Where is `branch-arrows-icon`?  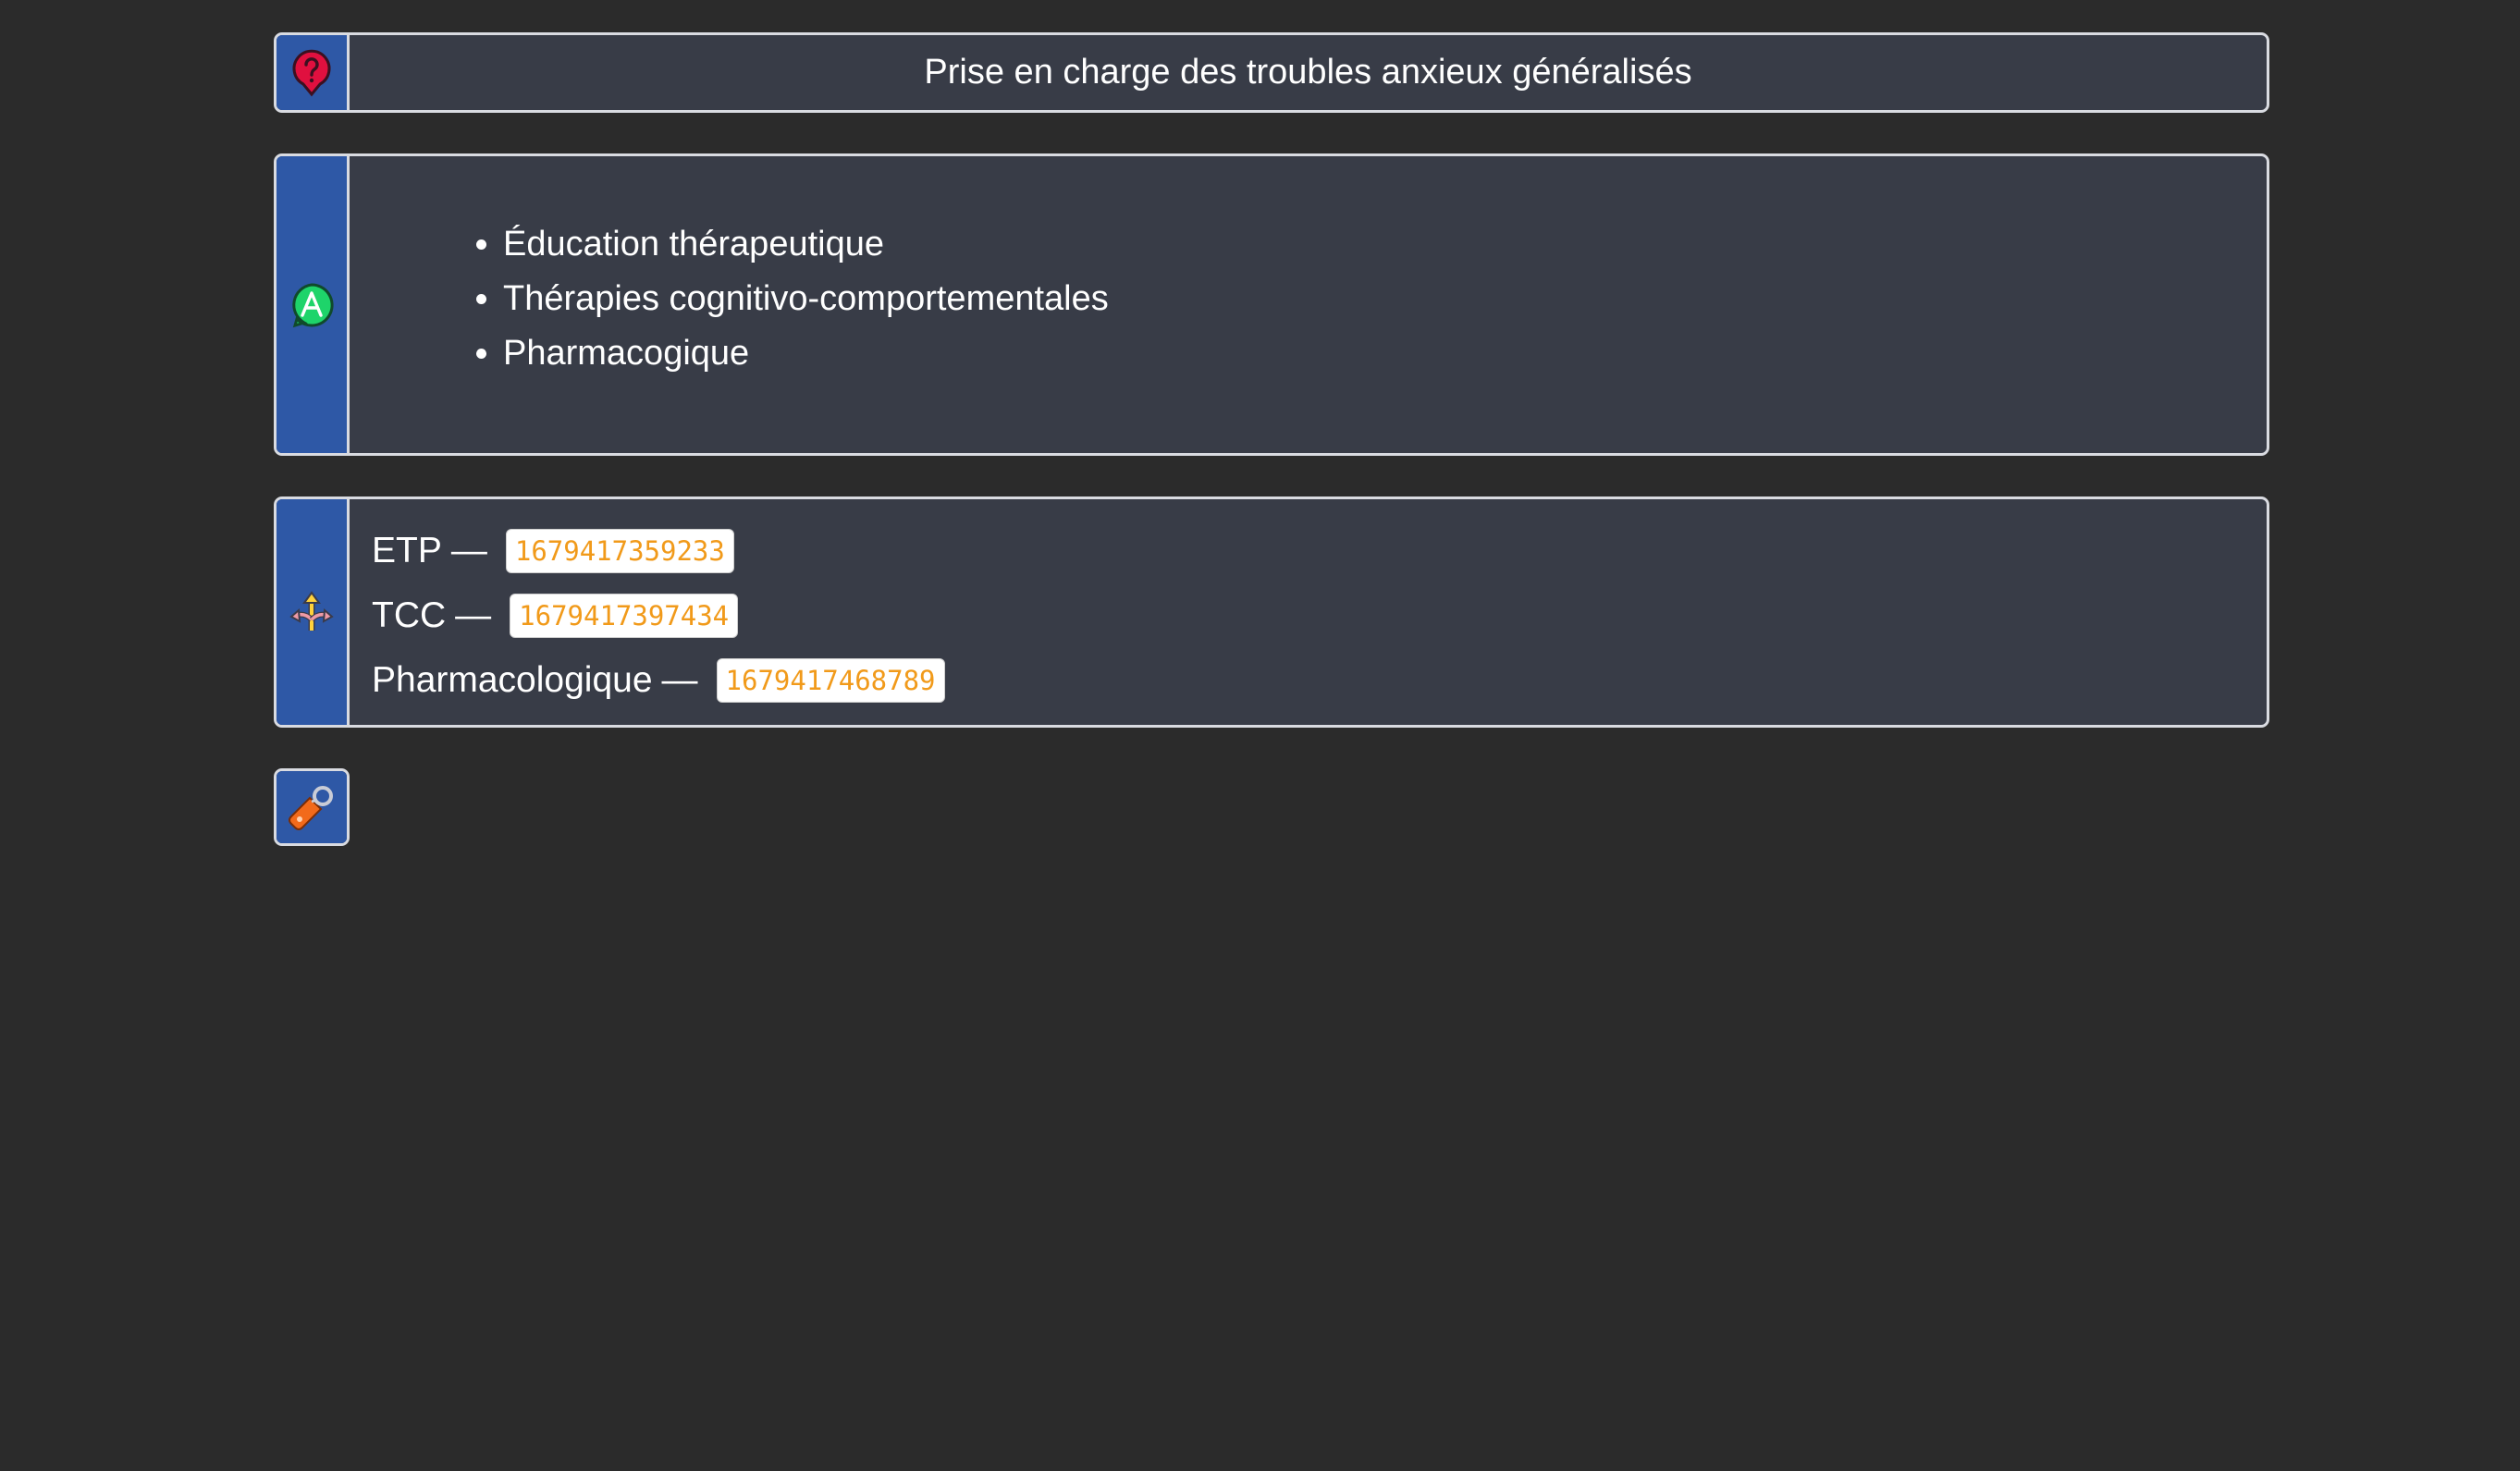
branch-arrows-icon is located at coordinates (312, 612).